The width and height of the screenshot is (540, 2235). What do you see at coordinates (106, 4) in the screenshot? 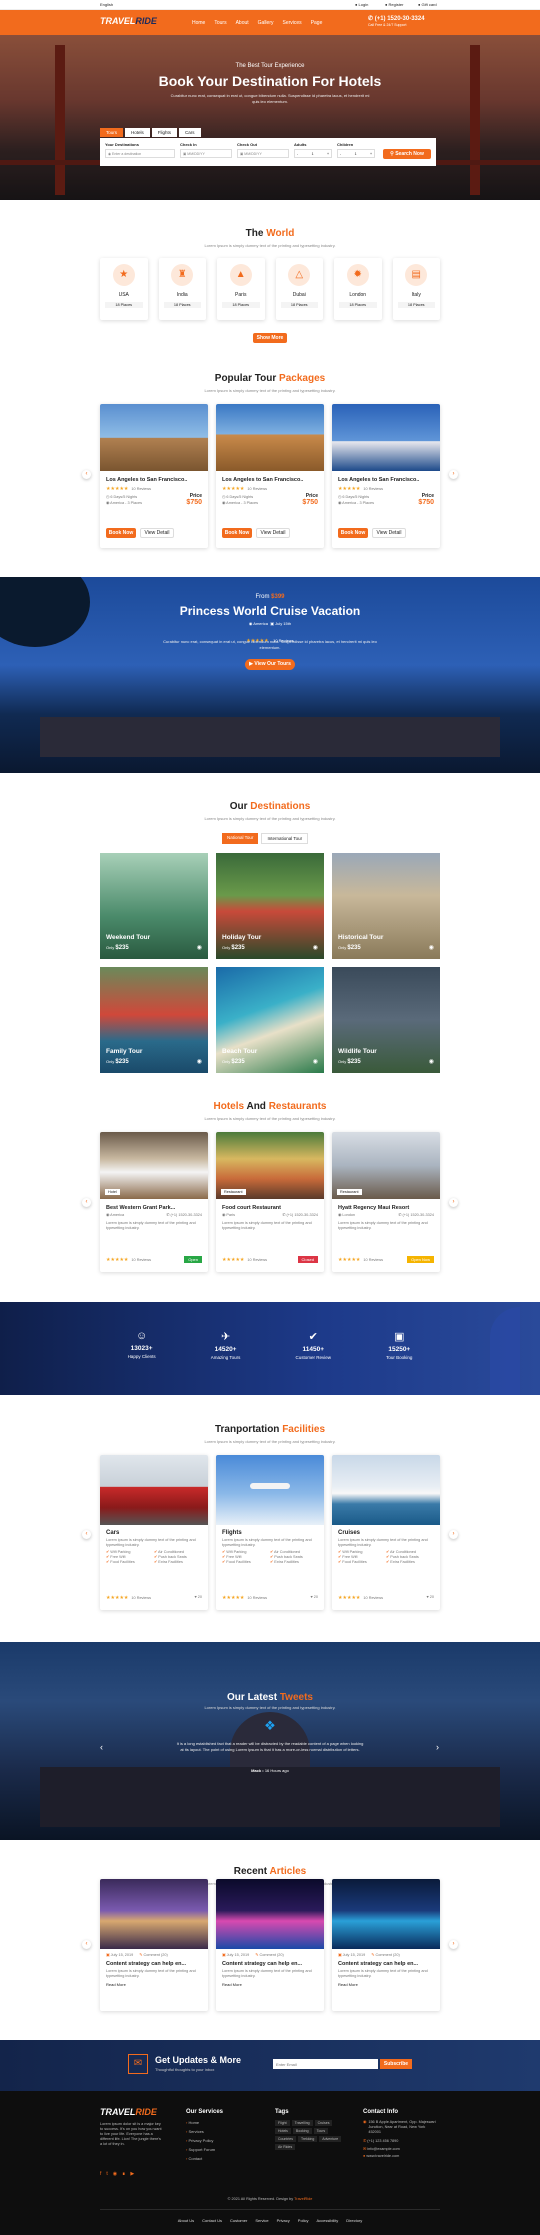
I see `language-select: English` at bounding box center [106, 4].